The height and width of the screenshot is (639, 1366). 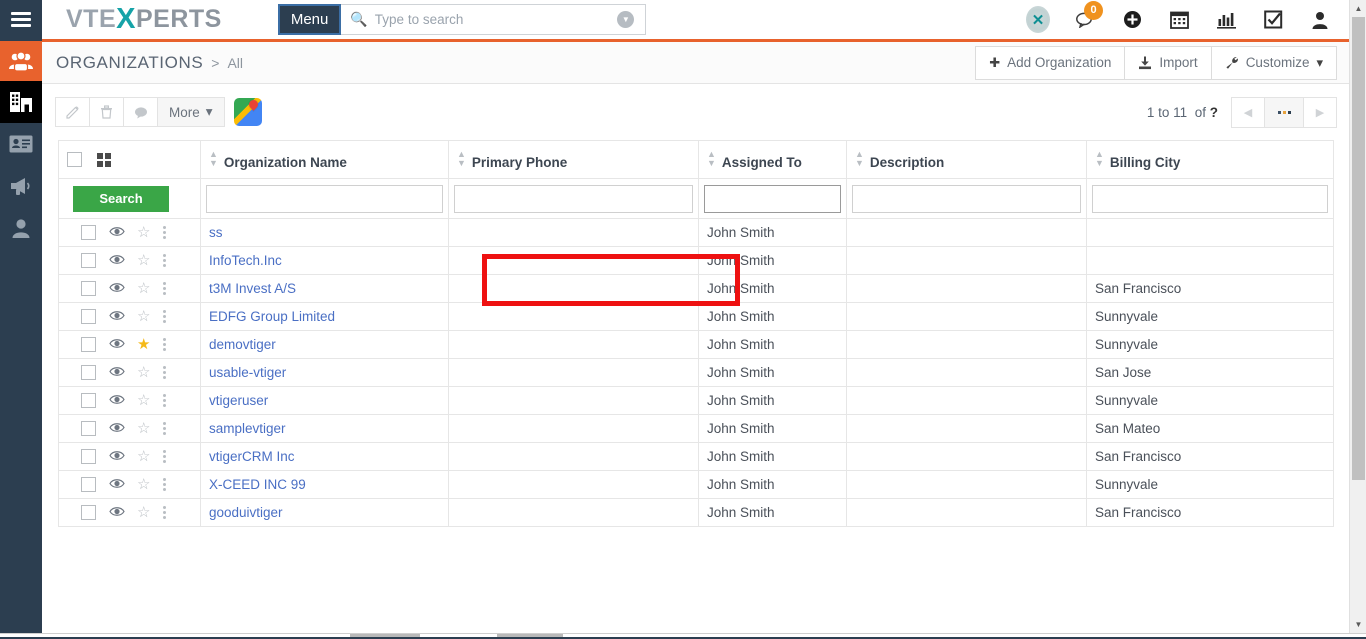 What do you see at coordinates (324, 198) in the screenshot?
I see `filter-organization-name-input` at bounding box center [324, 198].